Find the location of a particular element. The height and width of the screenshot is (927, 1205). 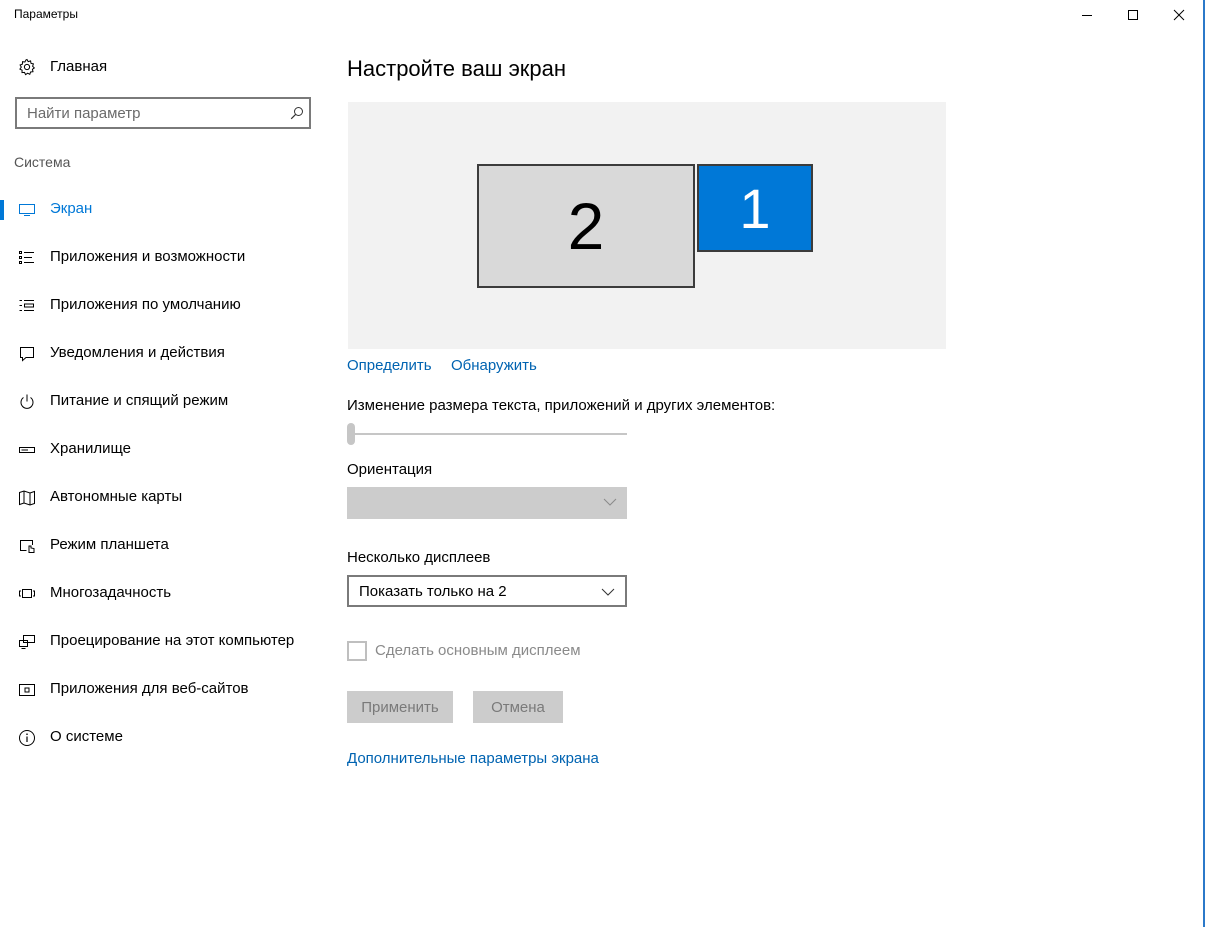

sidebar-item-notifications: Уведомления и действия is located at coordinates (165, 354).